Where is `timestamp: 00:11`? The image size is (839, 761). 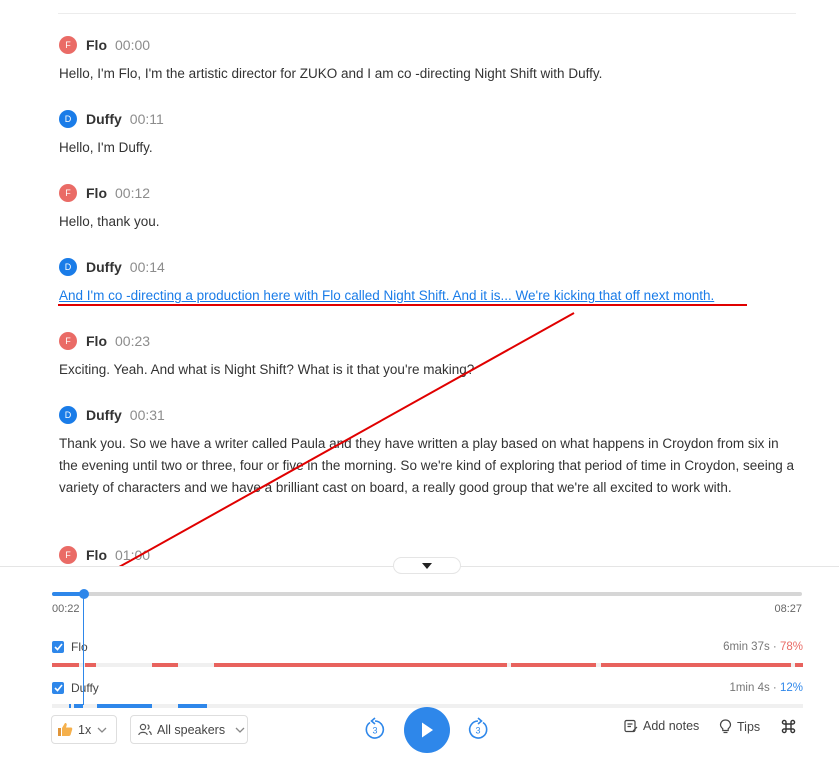
timestamp: 00:11 is located at coordinates (147, 119).